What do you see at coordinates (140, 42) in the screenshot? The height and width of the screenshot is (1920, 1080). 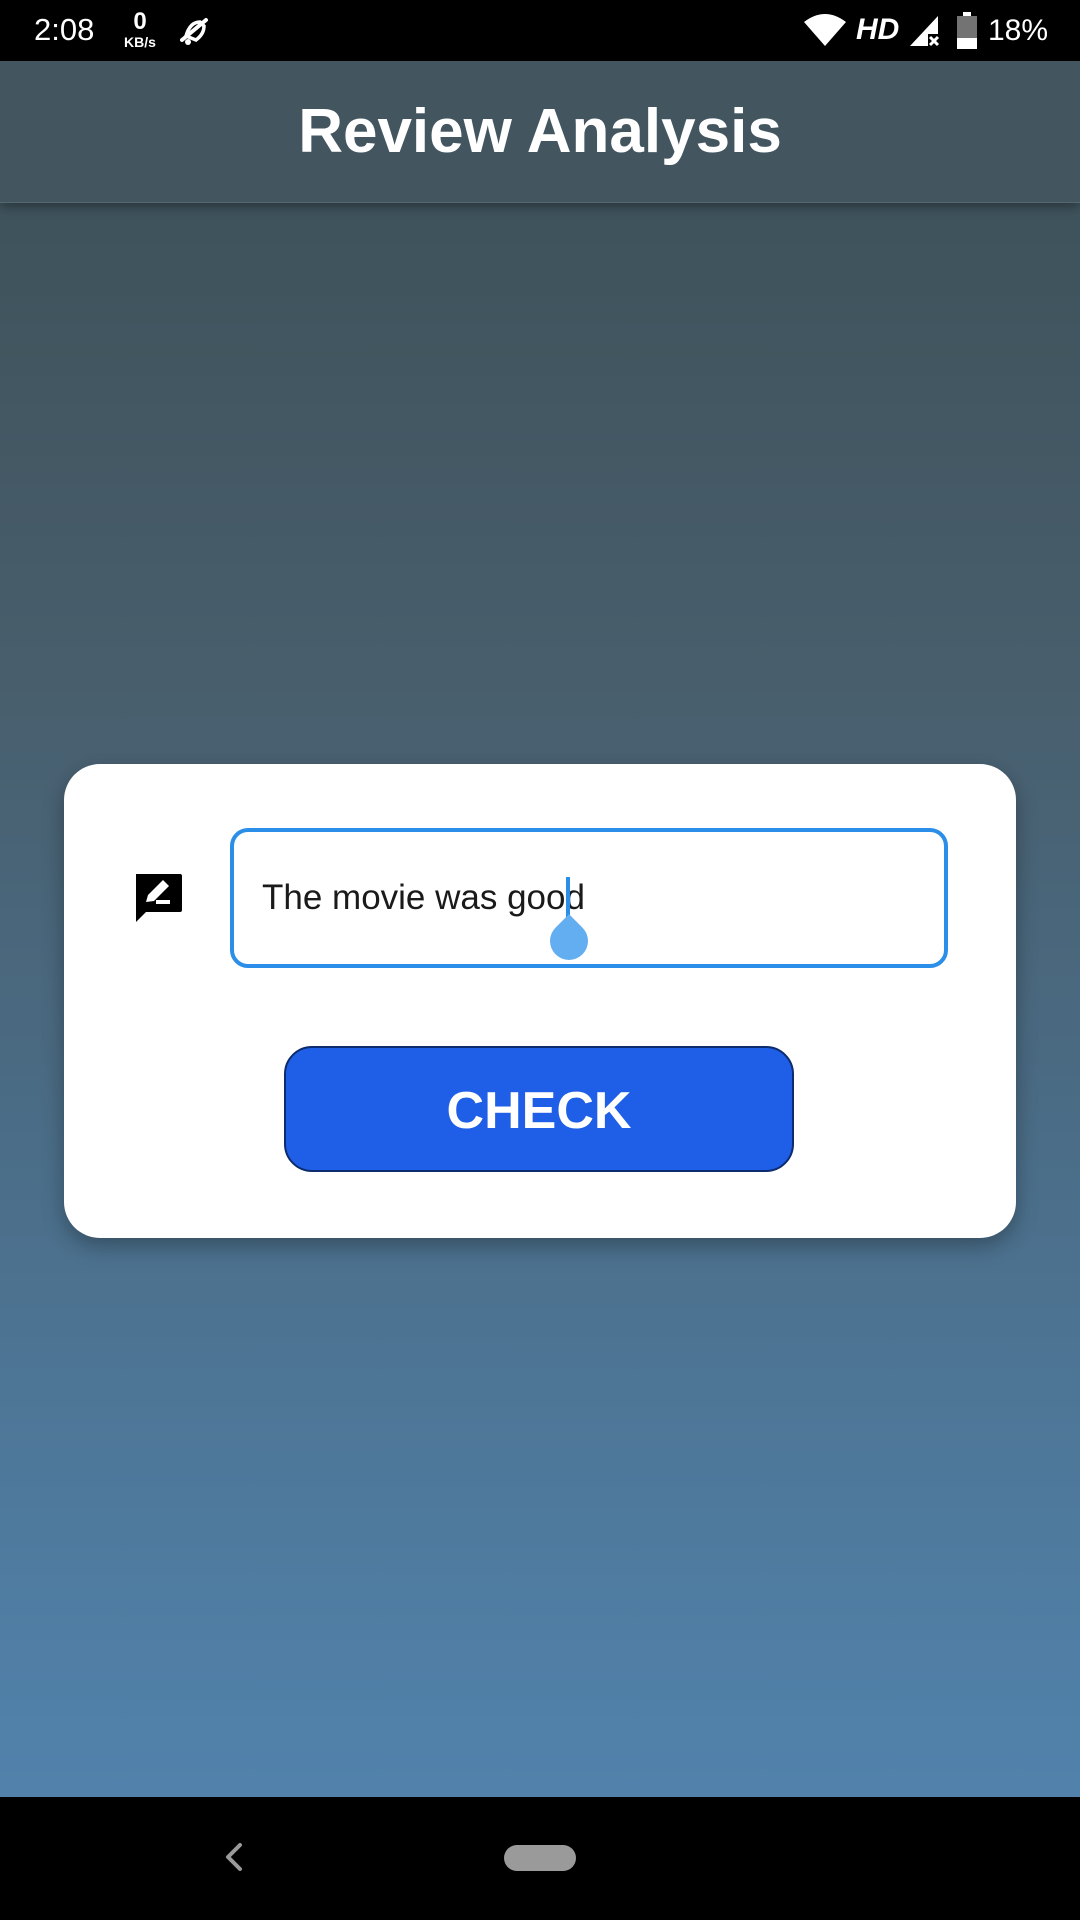 I see `network-speed-unit: KB/s` at bounding box center [140, 42].